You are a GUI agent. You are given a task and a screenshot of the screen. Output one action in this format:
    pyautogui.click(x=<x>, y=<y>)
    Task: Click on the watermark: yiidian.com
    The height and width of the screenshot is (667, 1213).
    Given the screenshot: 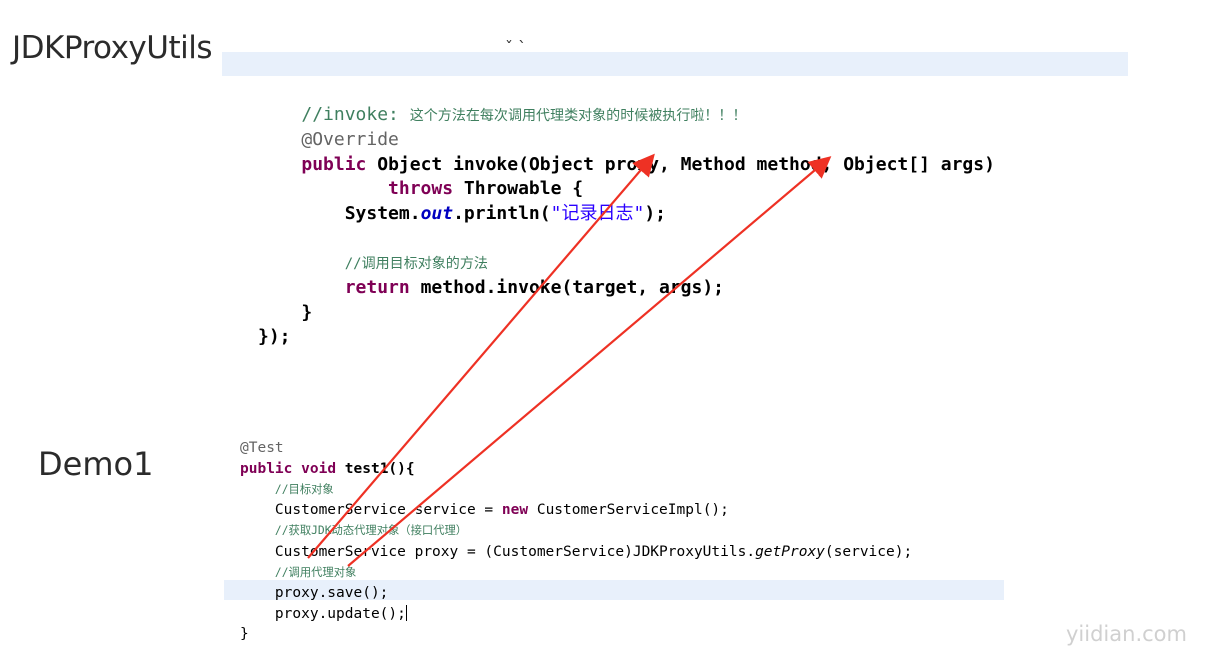 What is the action you would take?
    pyautogui.click(x=1126, y=634)
    